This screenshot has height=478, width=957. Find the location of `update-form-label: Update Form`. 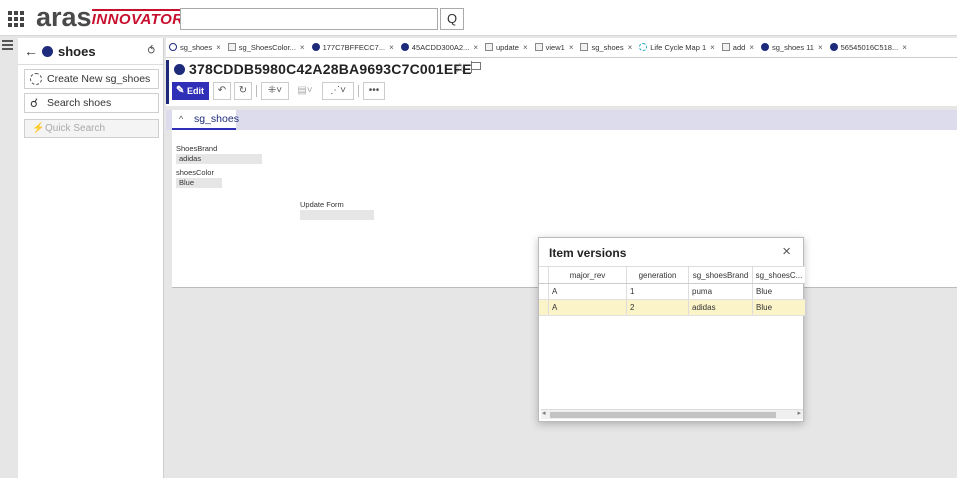

update-form-label: Update Form is located at coordinates (322, 204).